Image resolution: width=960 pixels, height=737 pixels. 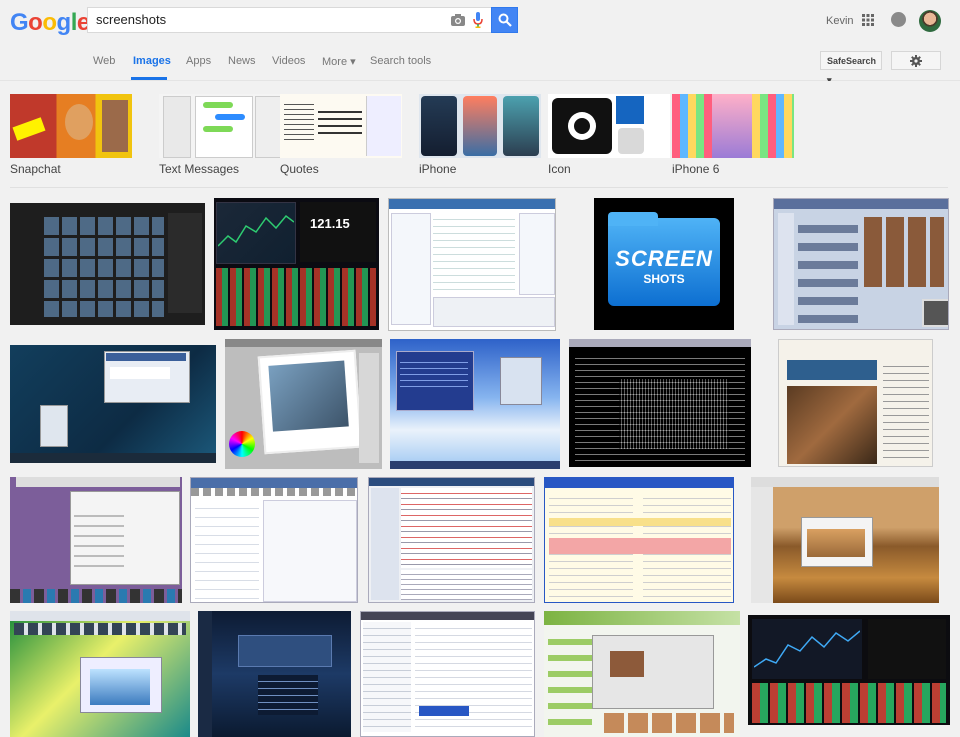 I want to click on image-result: 121.15, so click(x=296, y=264).